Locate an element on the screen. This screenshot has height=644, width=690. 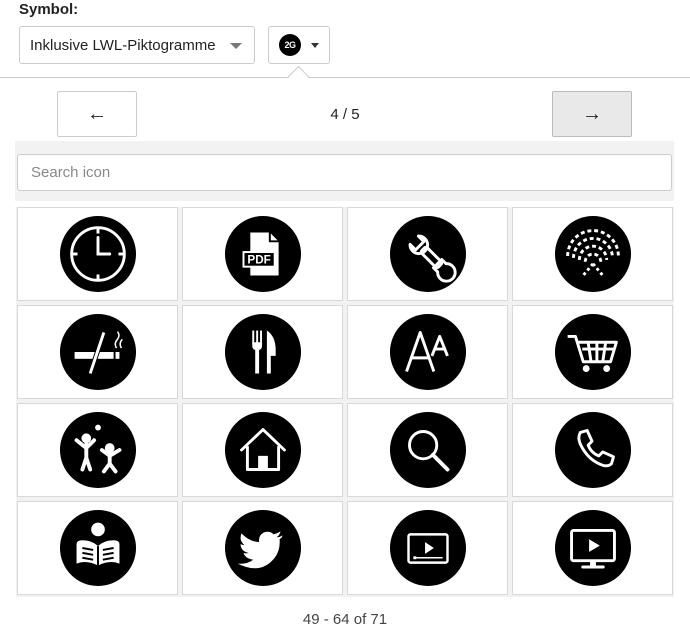
children-playing-icon is located at coordinates (97, 450).